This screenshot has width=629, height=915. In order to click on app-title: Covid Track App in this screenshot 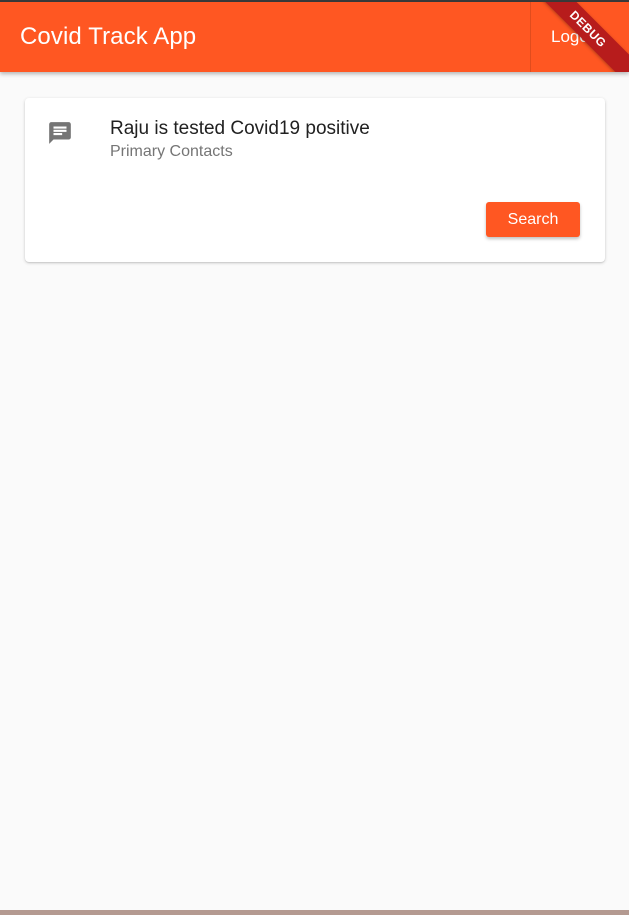, I will do `click(108, 36)`.